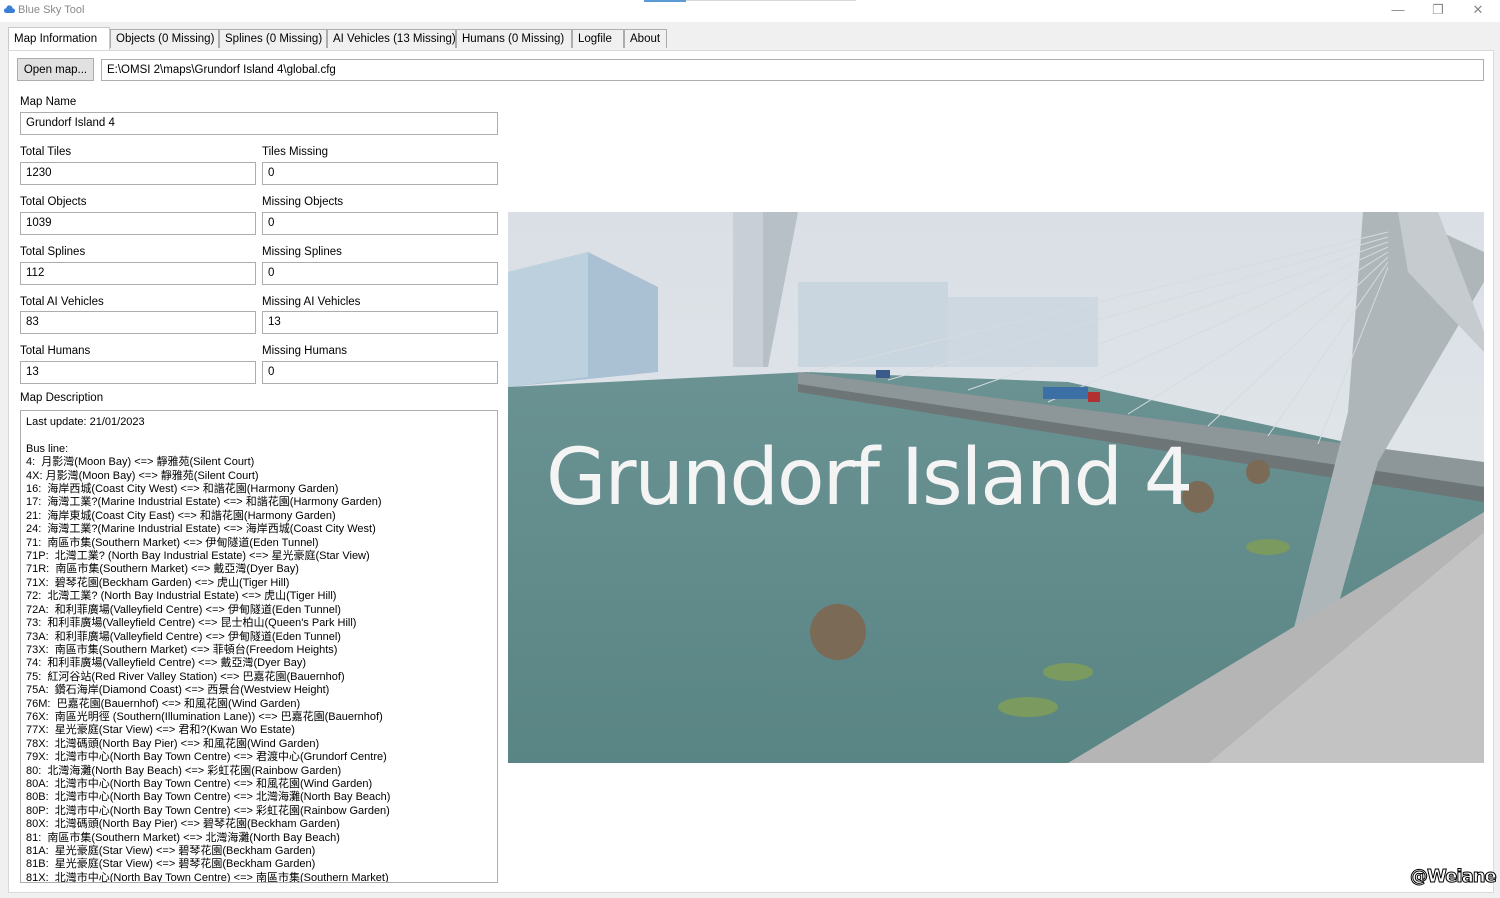 The image size is (1500, 898). Describe the element at coordinates (138, 372) in the screenshot. I see `total-humans-field: 13` at that location.